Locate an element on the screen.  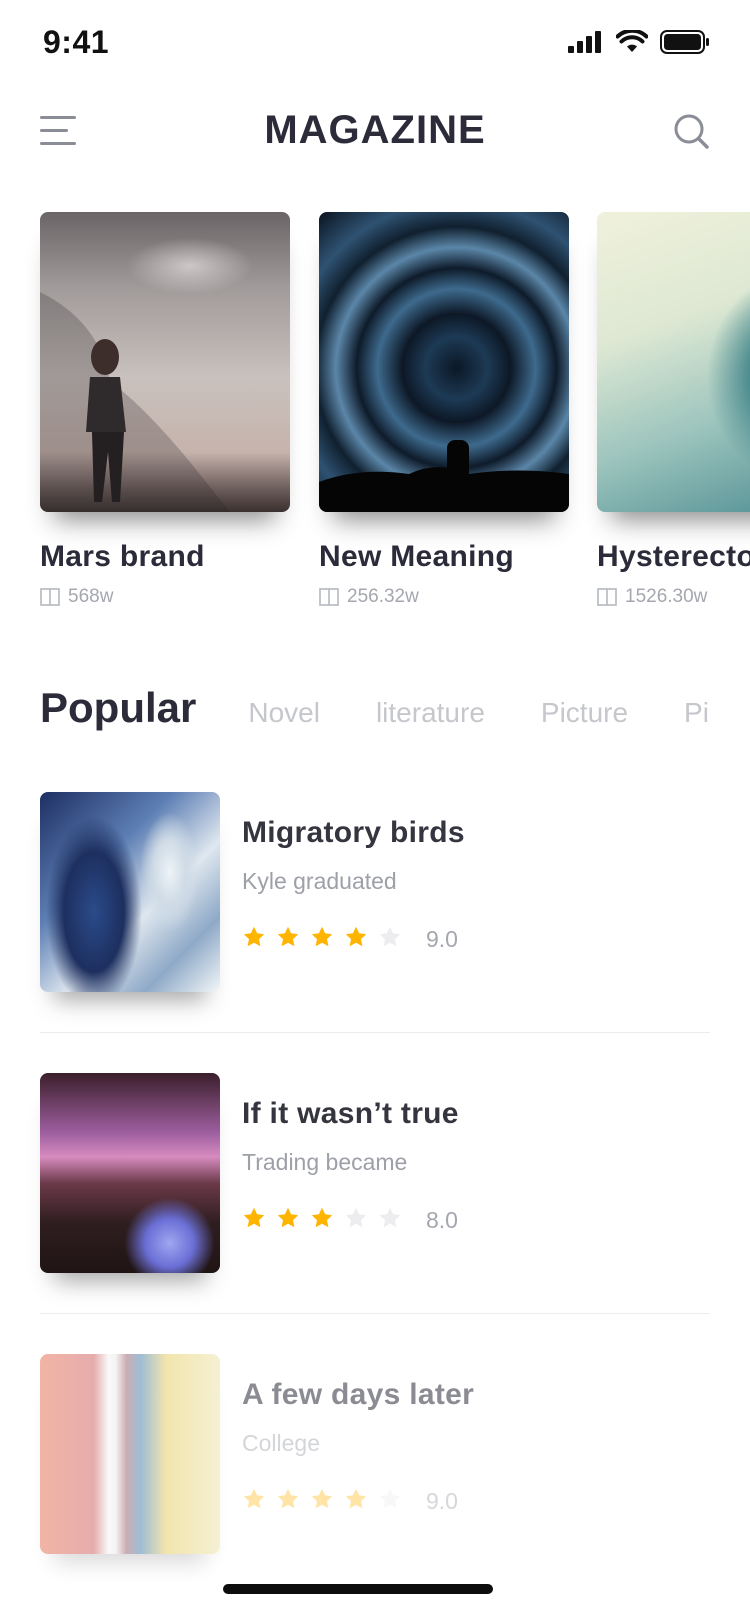
search-icon is located at coordinates (692, 132).